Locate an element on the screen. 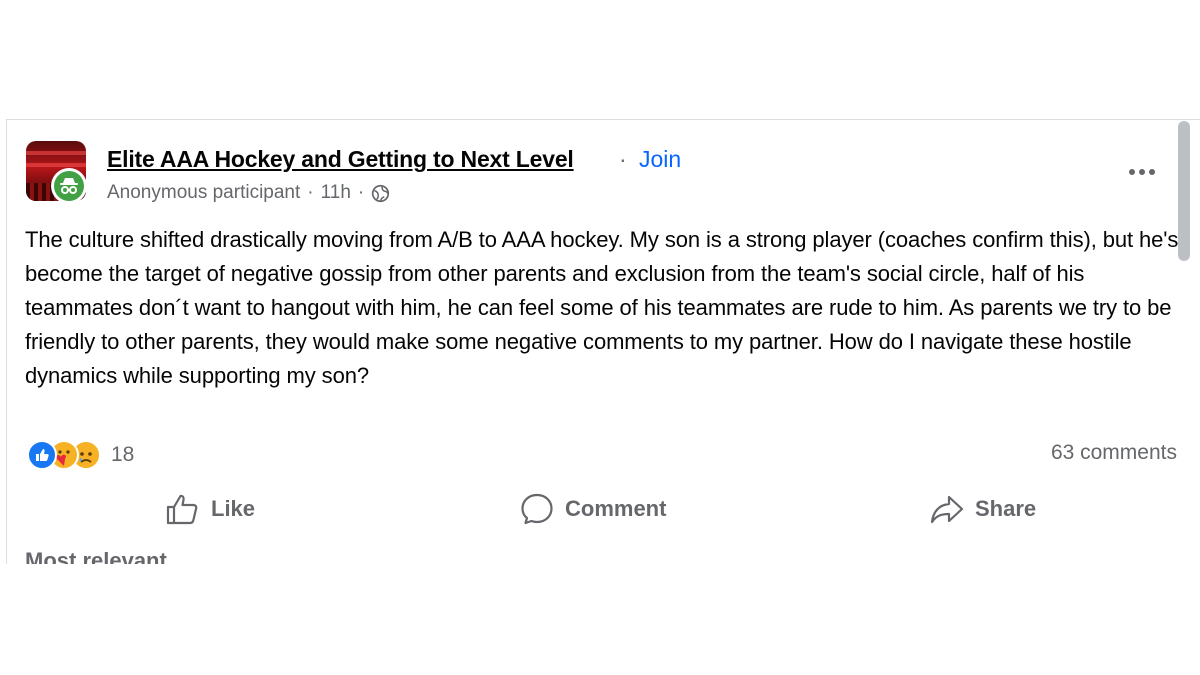  more-horizontal-icon is located at coordinates (1142, 172).